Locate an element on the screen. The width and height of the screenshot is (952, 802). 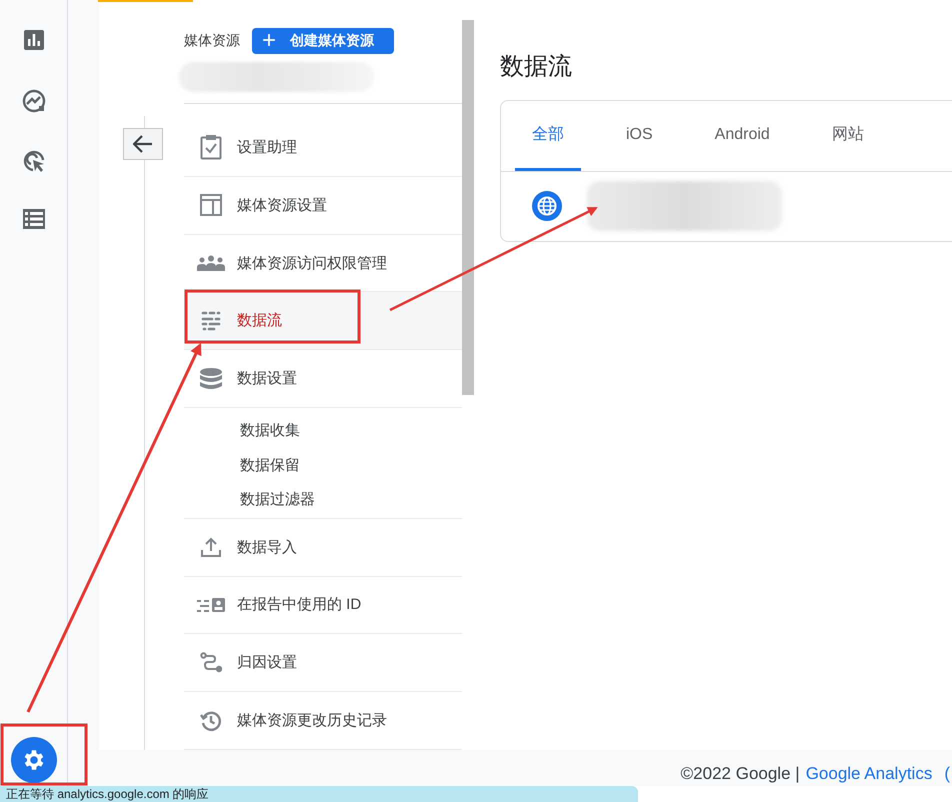
menu-item: 数据导入 is located at coordinates (323, 547).